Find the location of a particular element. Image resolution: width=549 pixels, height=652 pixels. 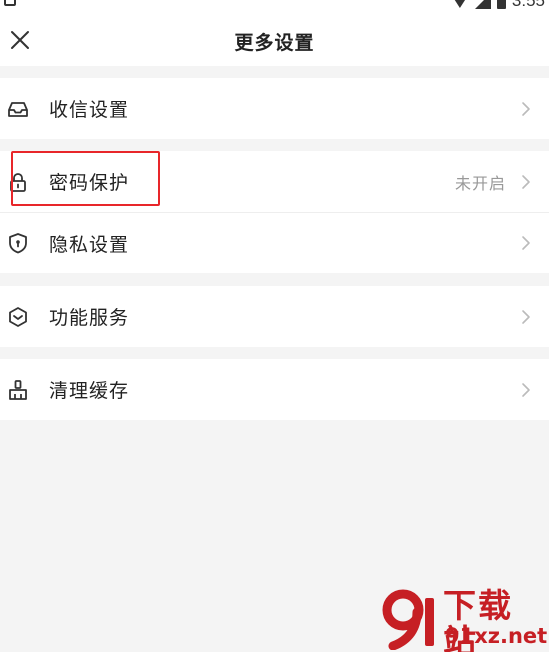

settings-row-clear-cache: 清理缓存 is located at coordinates (274, 389).